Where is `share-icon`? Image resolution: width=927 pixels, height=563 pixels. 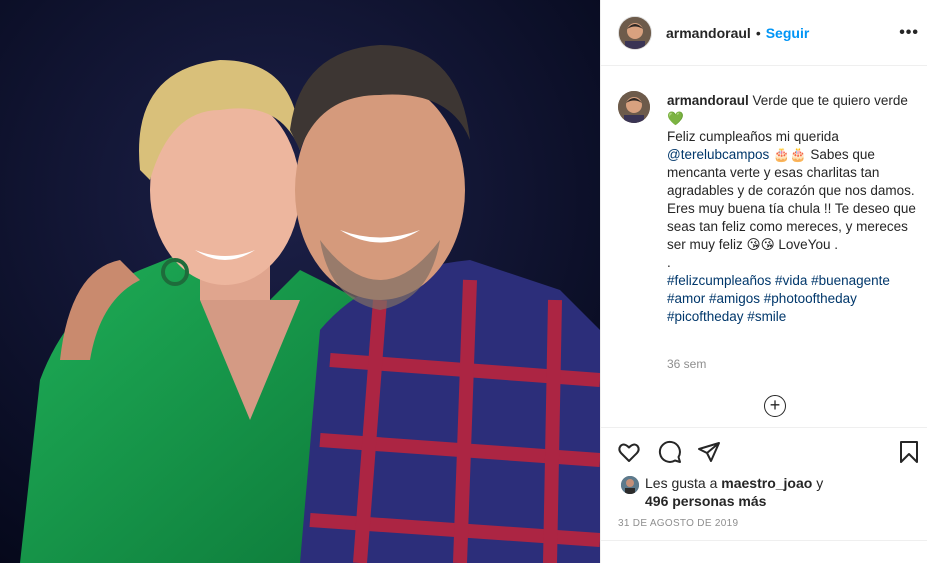 share-icon is located at coordinates (709, 452).